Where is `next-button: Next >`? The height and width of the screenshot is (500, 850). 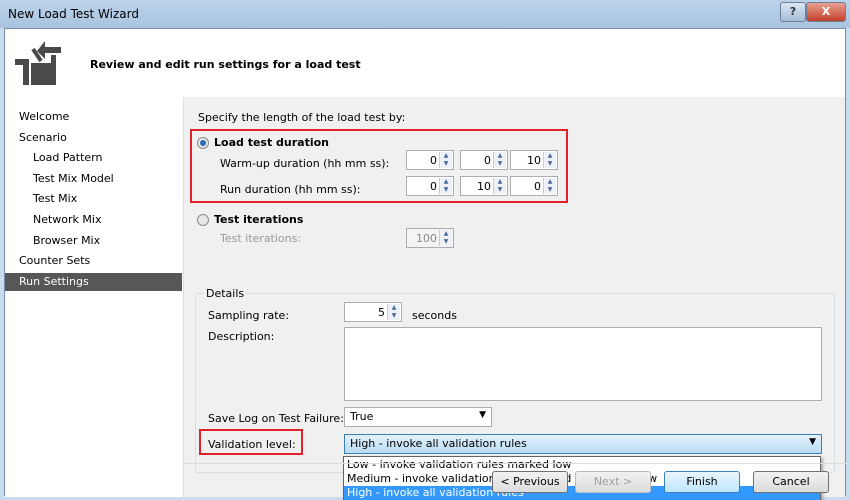
next-button: Next > is located at coordinates (613, 482).